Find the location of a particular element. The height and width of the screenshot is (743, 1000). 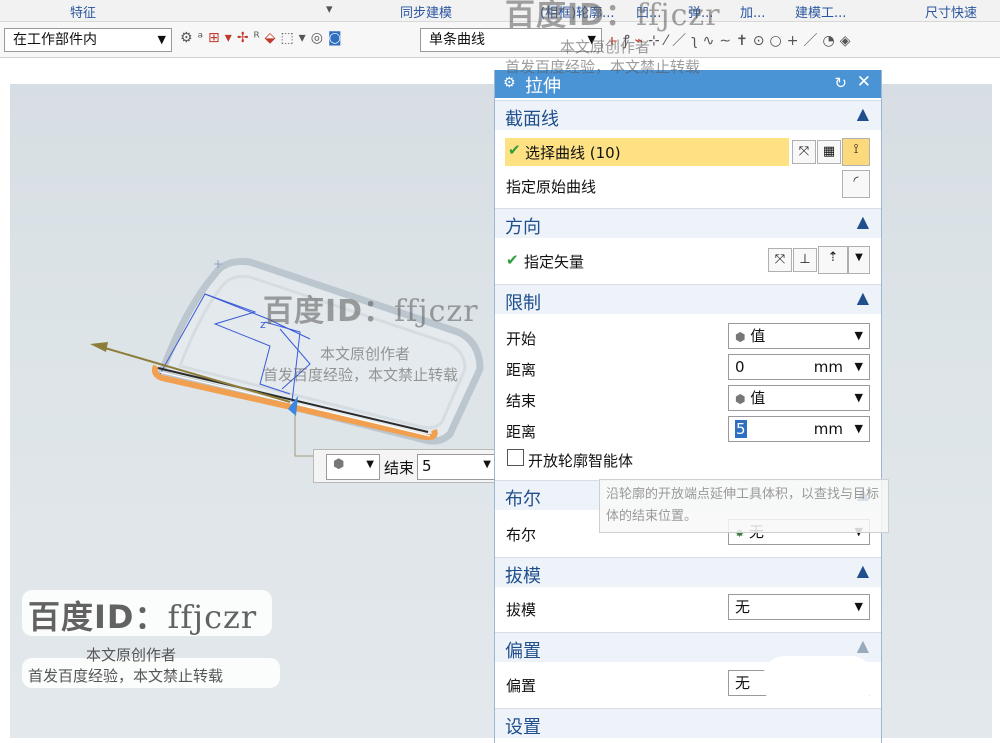

end-float-label: 结束 is located at coordinates (399, 468).